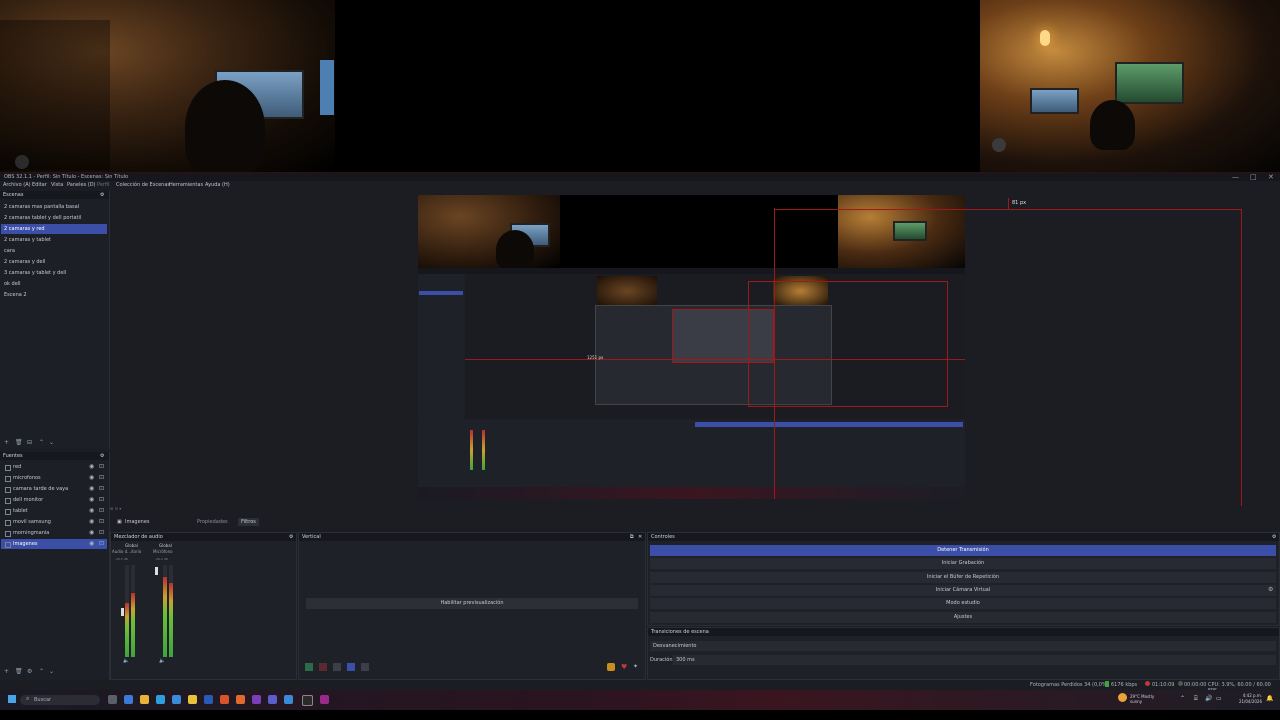  What do you see at coordinates (81, 185) in the screenshot?
I see `menu-docks: Paneles (D)` at bounding box center [81, 185].